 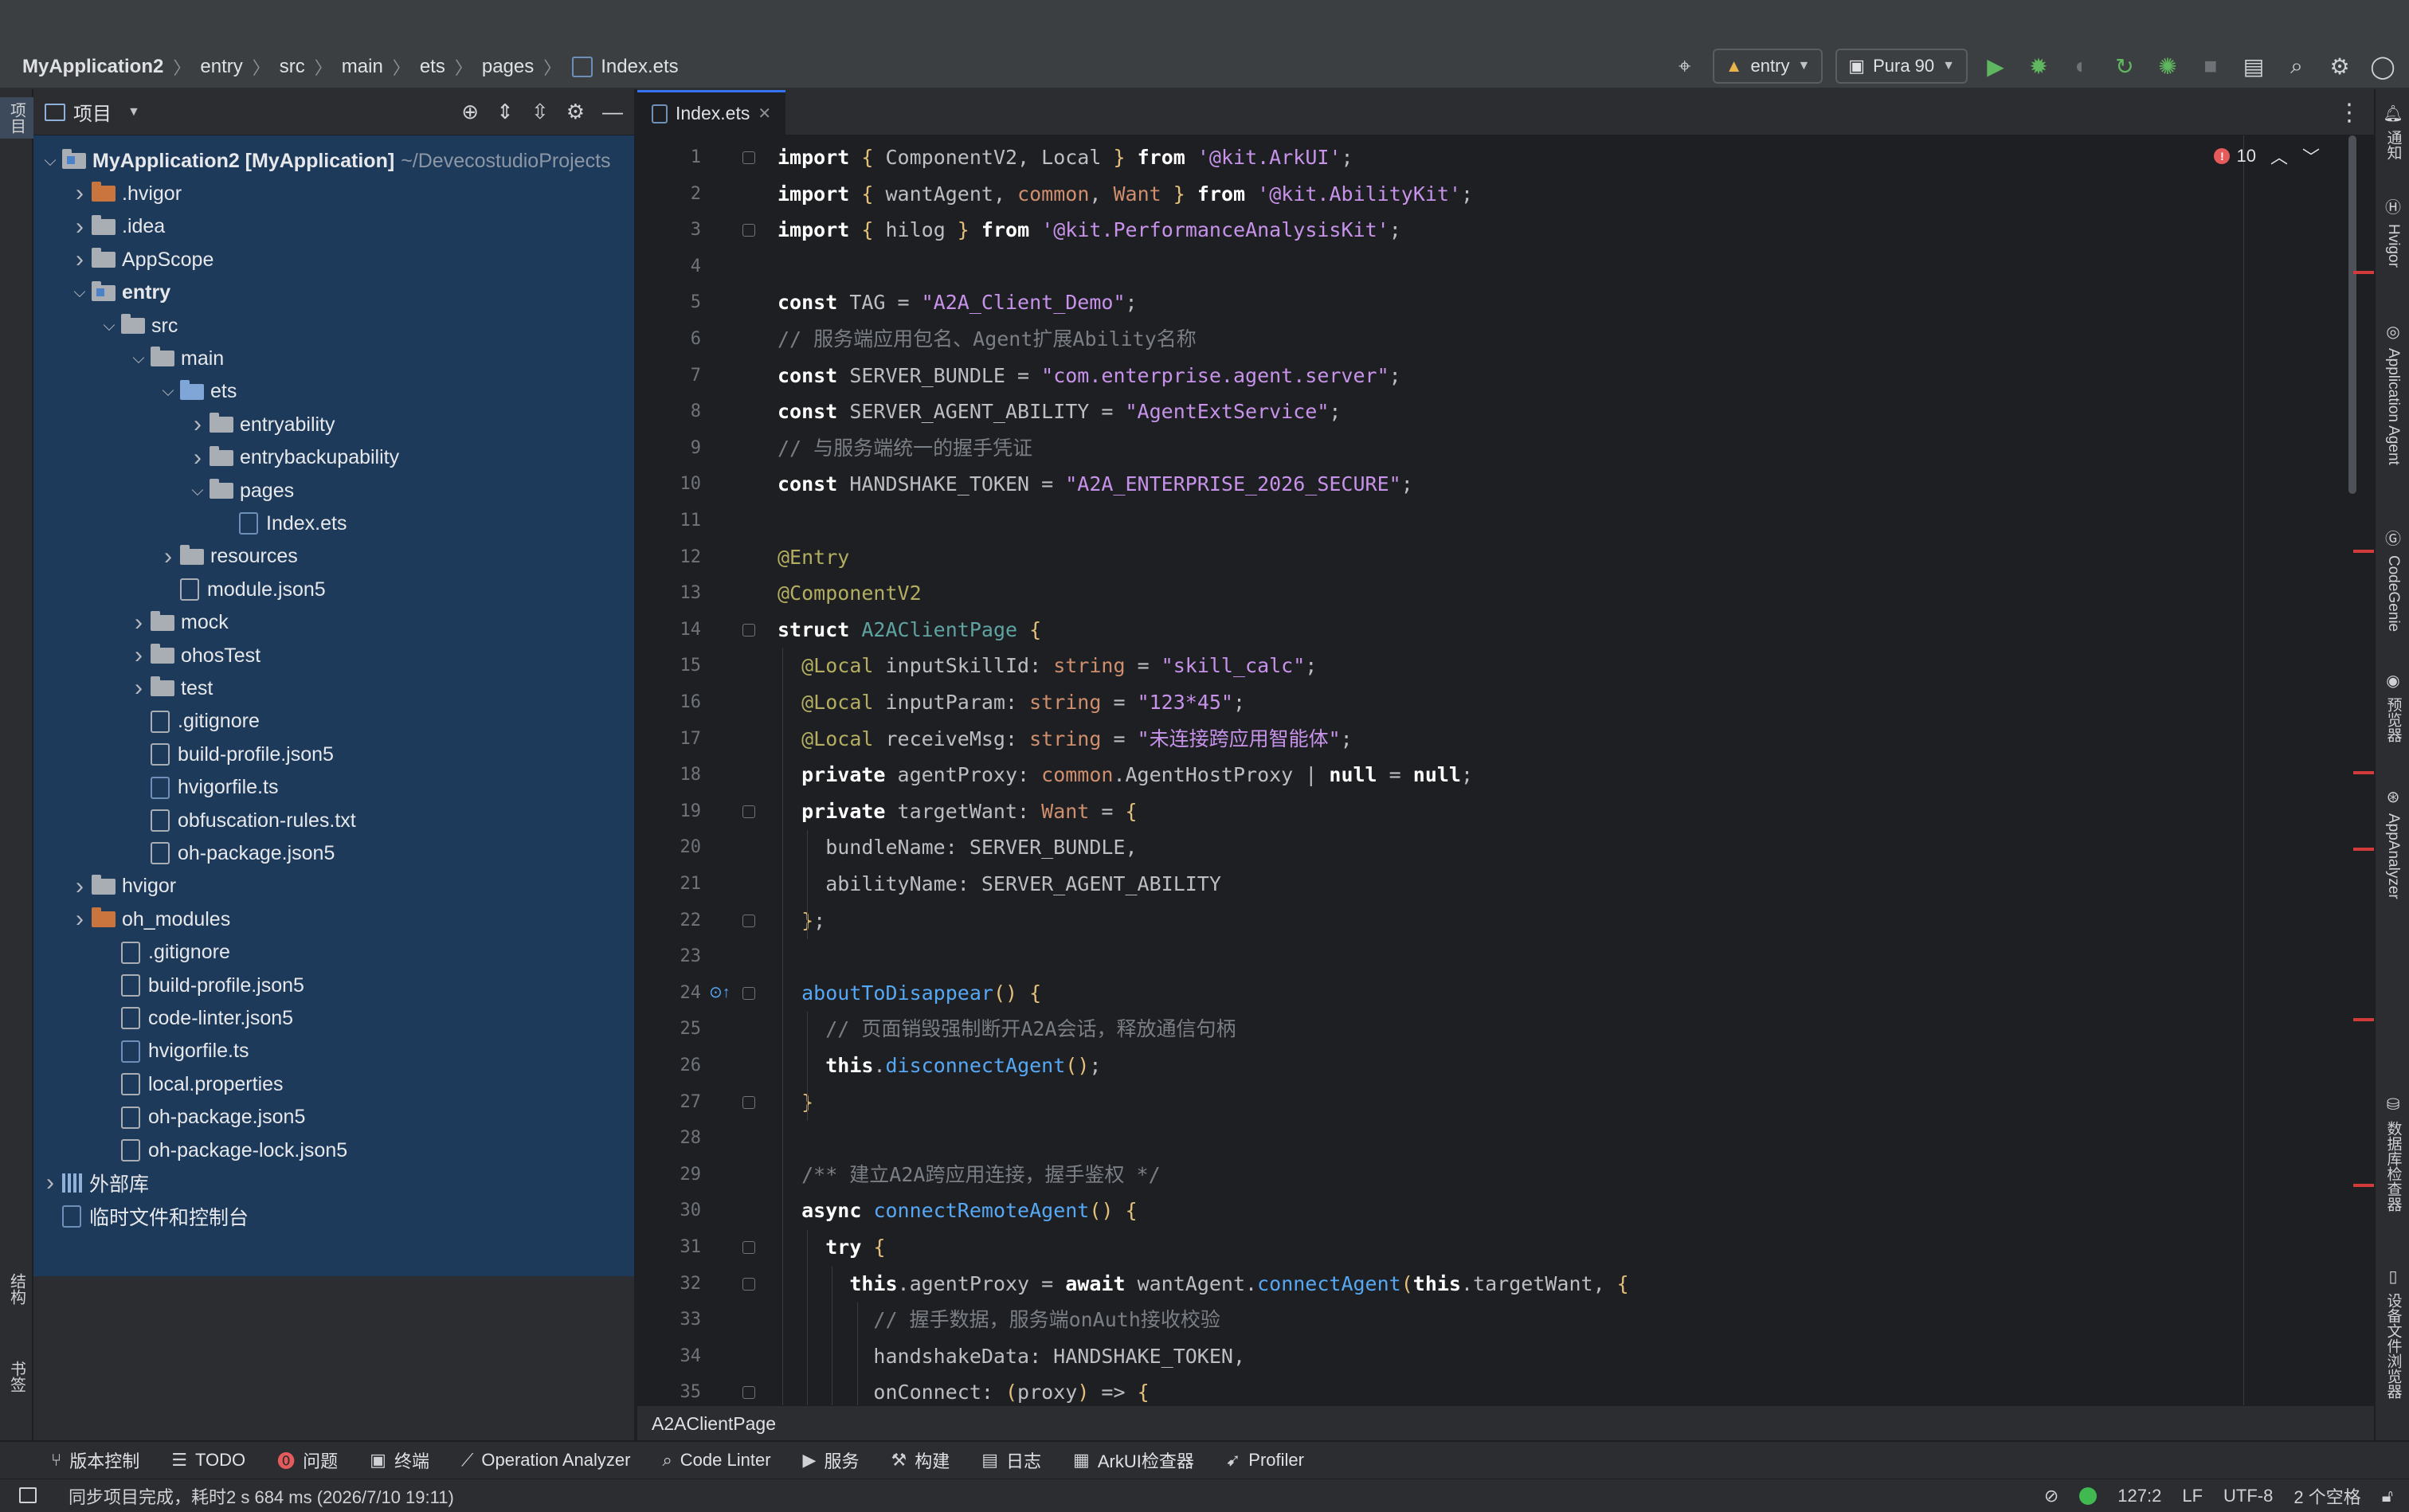 What do you see at coordinates (958, 1210) in the screenshot?
I see `code-line: async connectRemoteAgent() {` at bounding box center [958, 1210].